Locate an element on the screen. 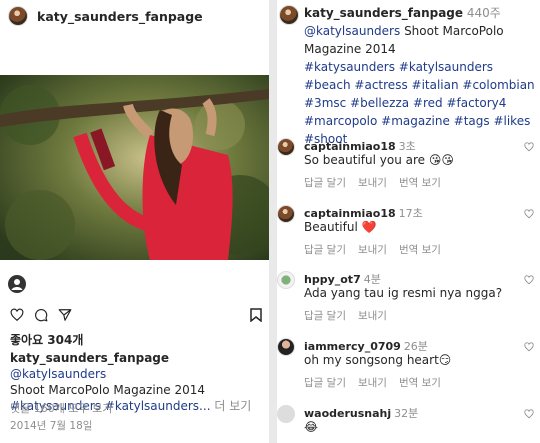 This screenshot has width=540, height=443. person-tag-icon is located at coordinates (17, 284).